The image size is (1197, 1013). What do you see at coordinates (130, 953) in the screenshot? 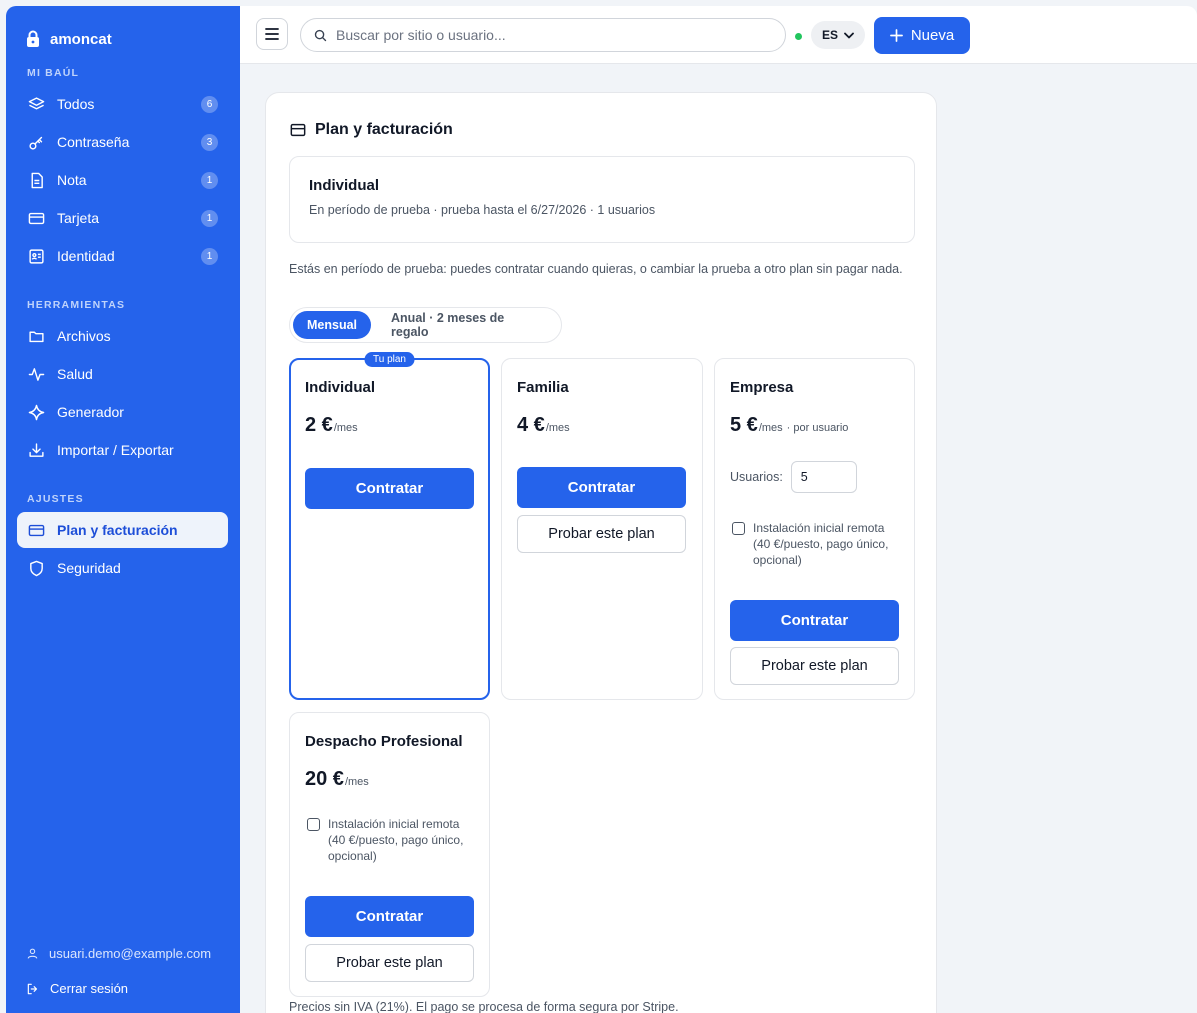
I see `user-email: usuari.demo@example.com` at bounding box center [130, 953].